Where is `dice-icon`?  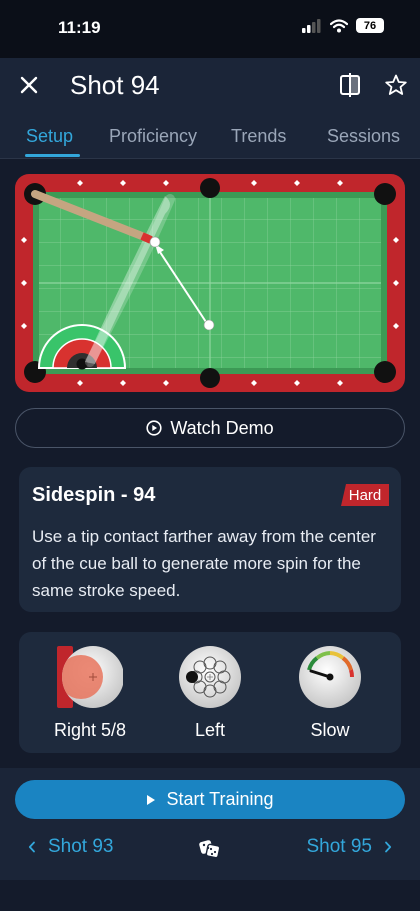
dice-icon is located at coordinates (210, 848).